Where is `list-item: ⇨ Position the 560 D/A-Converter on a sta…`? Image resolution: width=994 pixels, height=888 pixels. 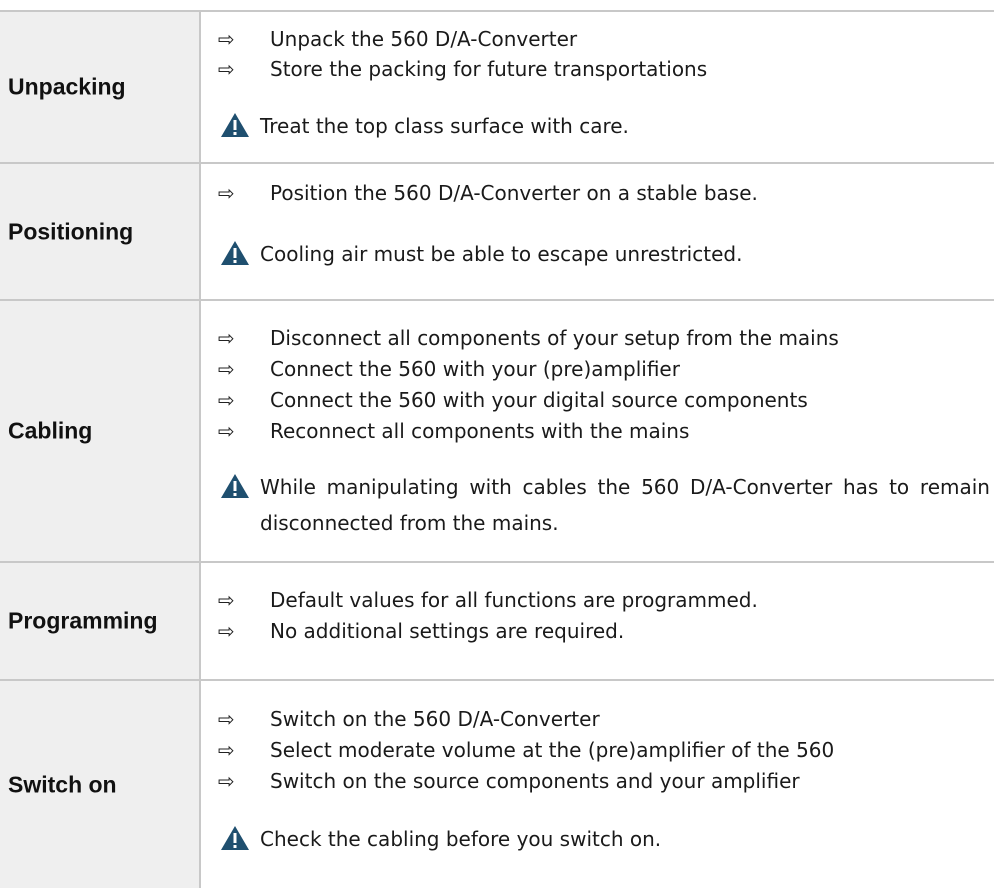 list-item: ⇨ Position the 560 D/A-Converter on a sta… is located at coordinates (488, 193).